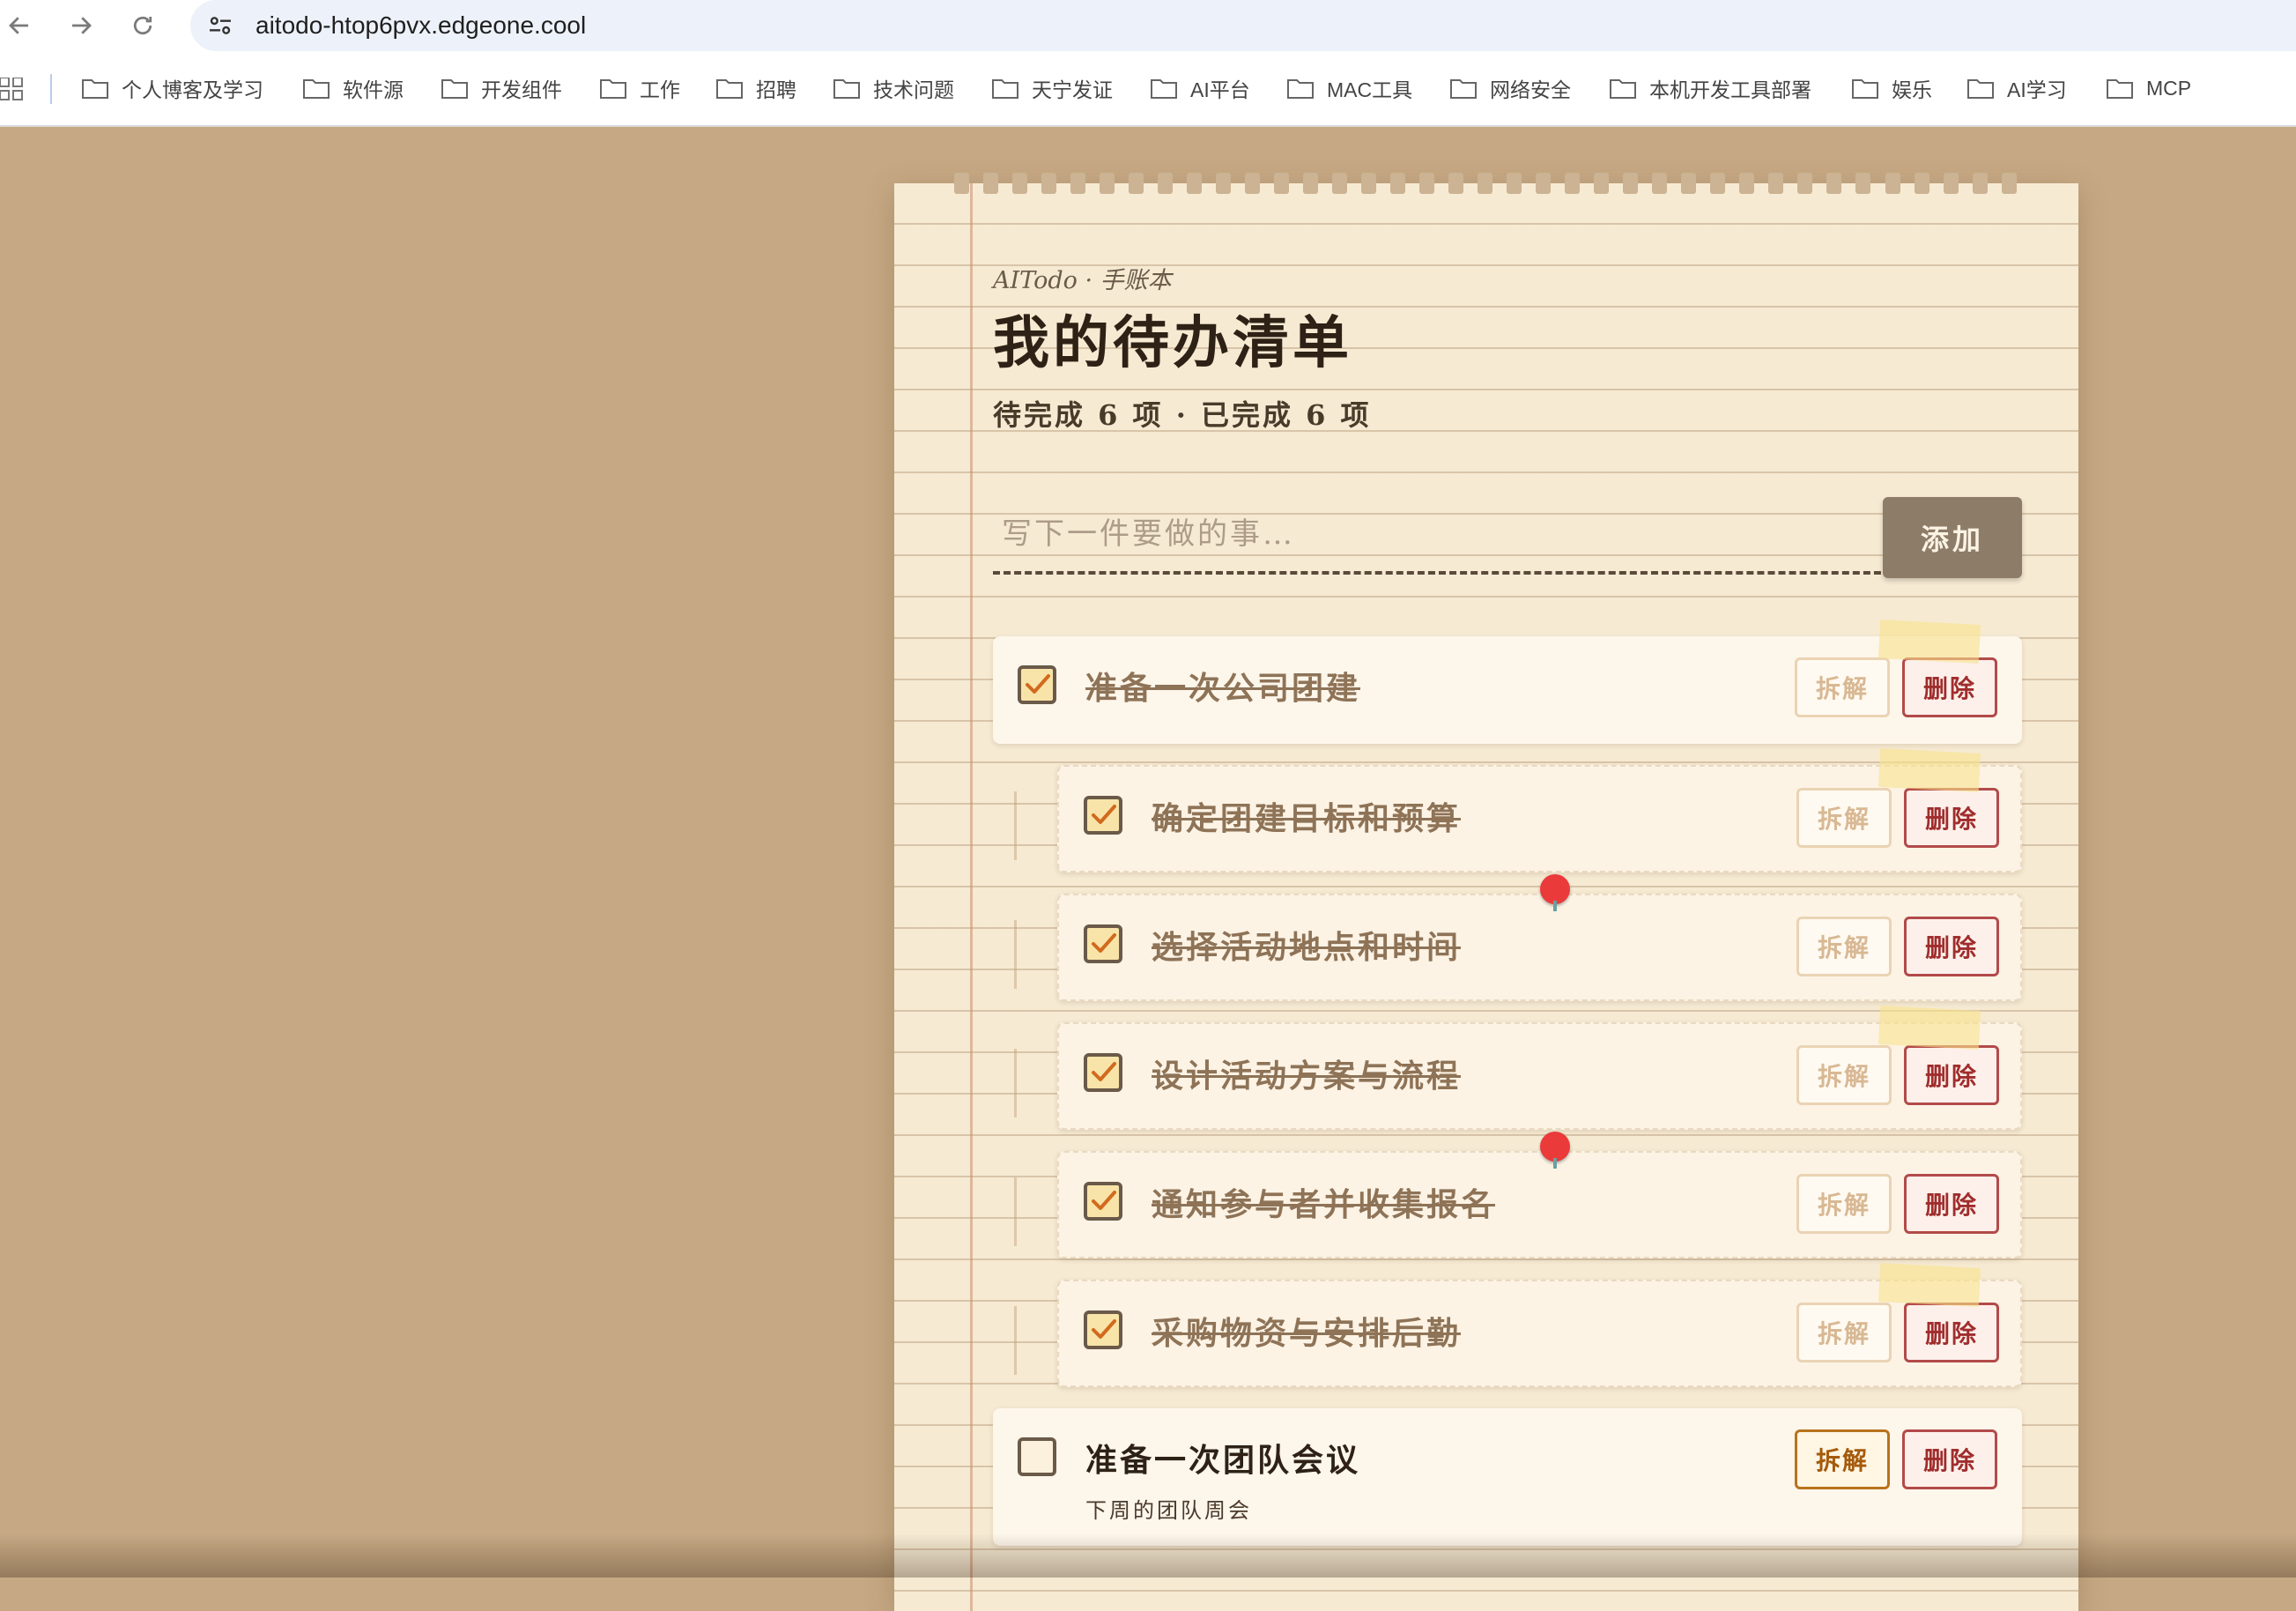 This screenshot has width=2296, height=1611. I want to click on bookmark-label: 网络安全, so click(1530, 89).